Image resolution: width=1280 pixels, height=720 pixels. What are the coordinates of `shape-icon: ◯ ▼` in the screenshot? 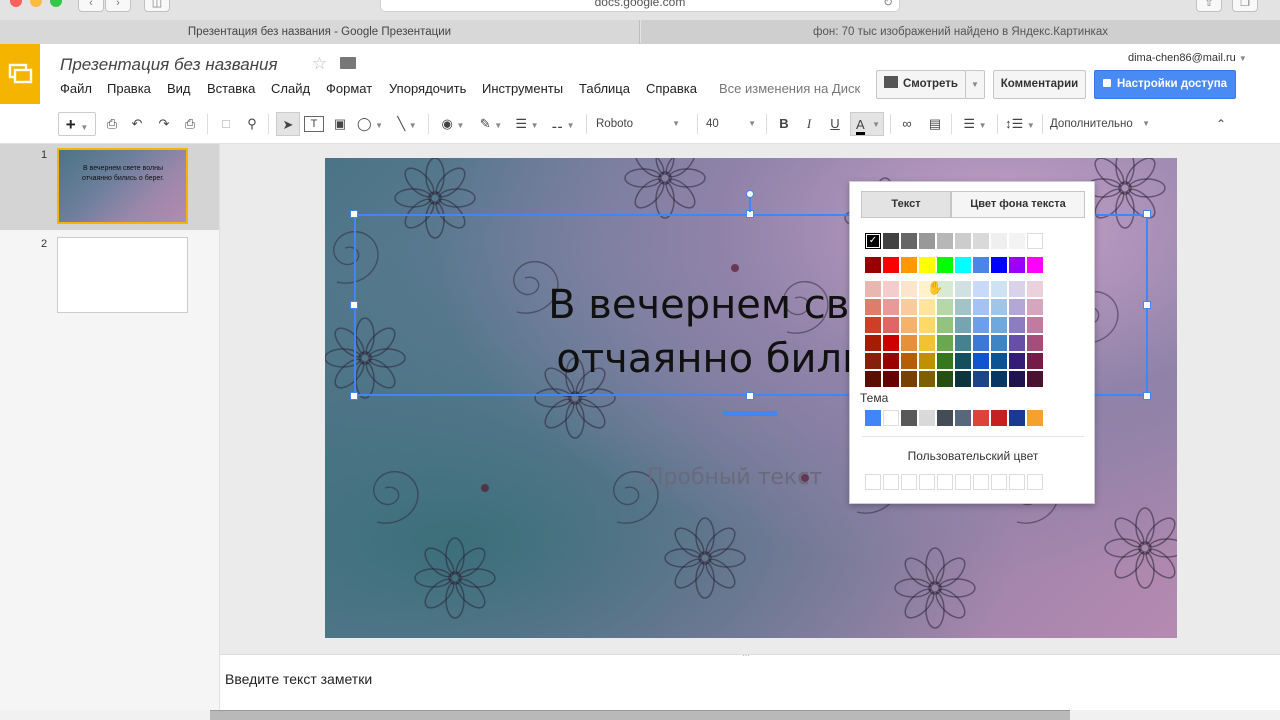 It's located at (370, 124).